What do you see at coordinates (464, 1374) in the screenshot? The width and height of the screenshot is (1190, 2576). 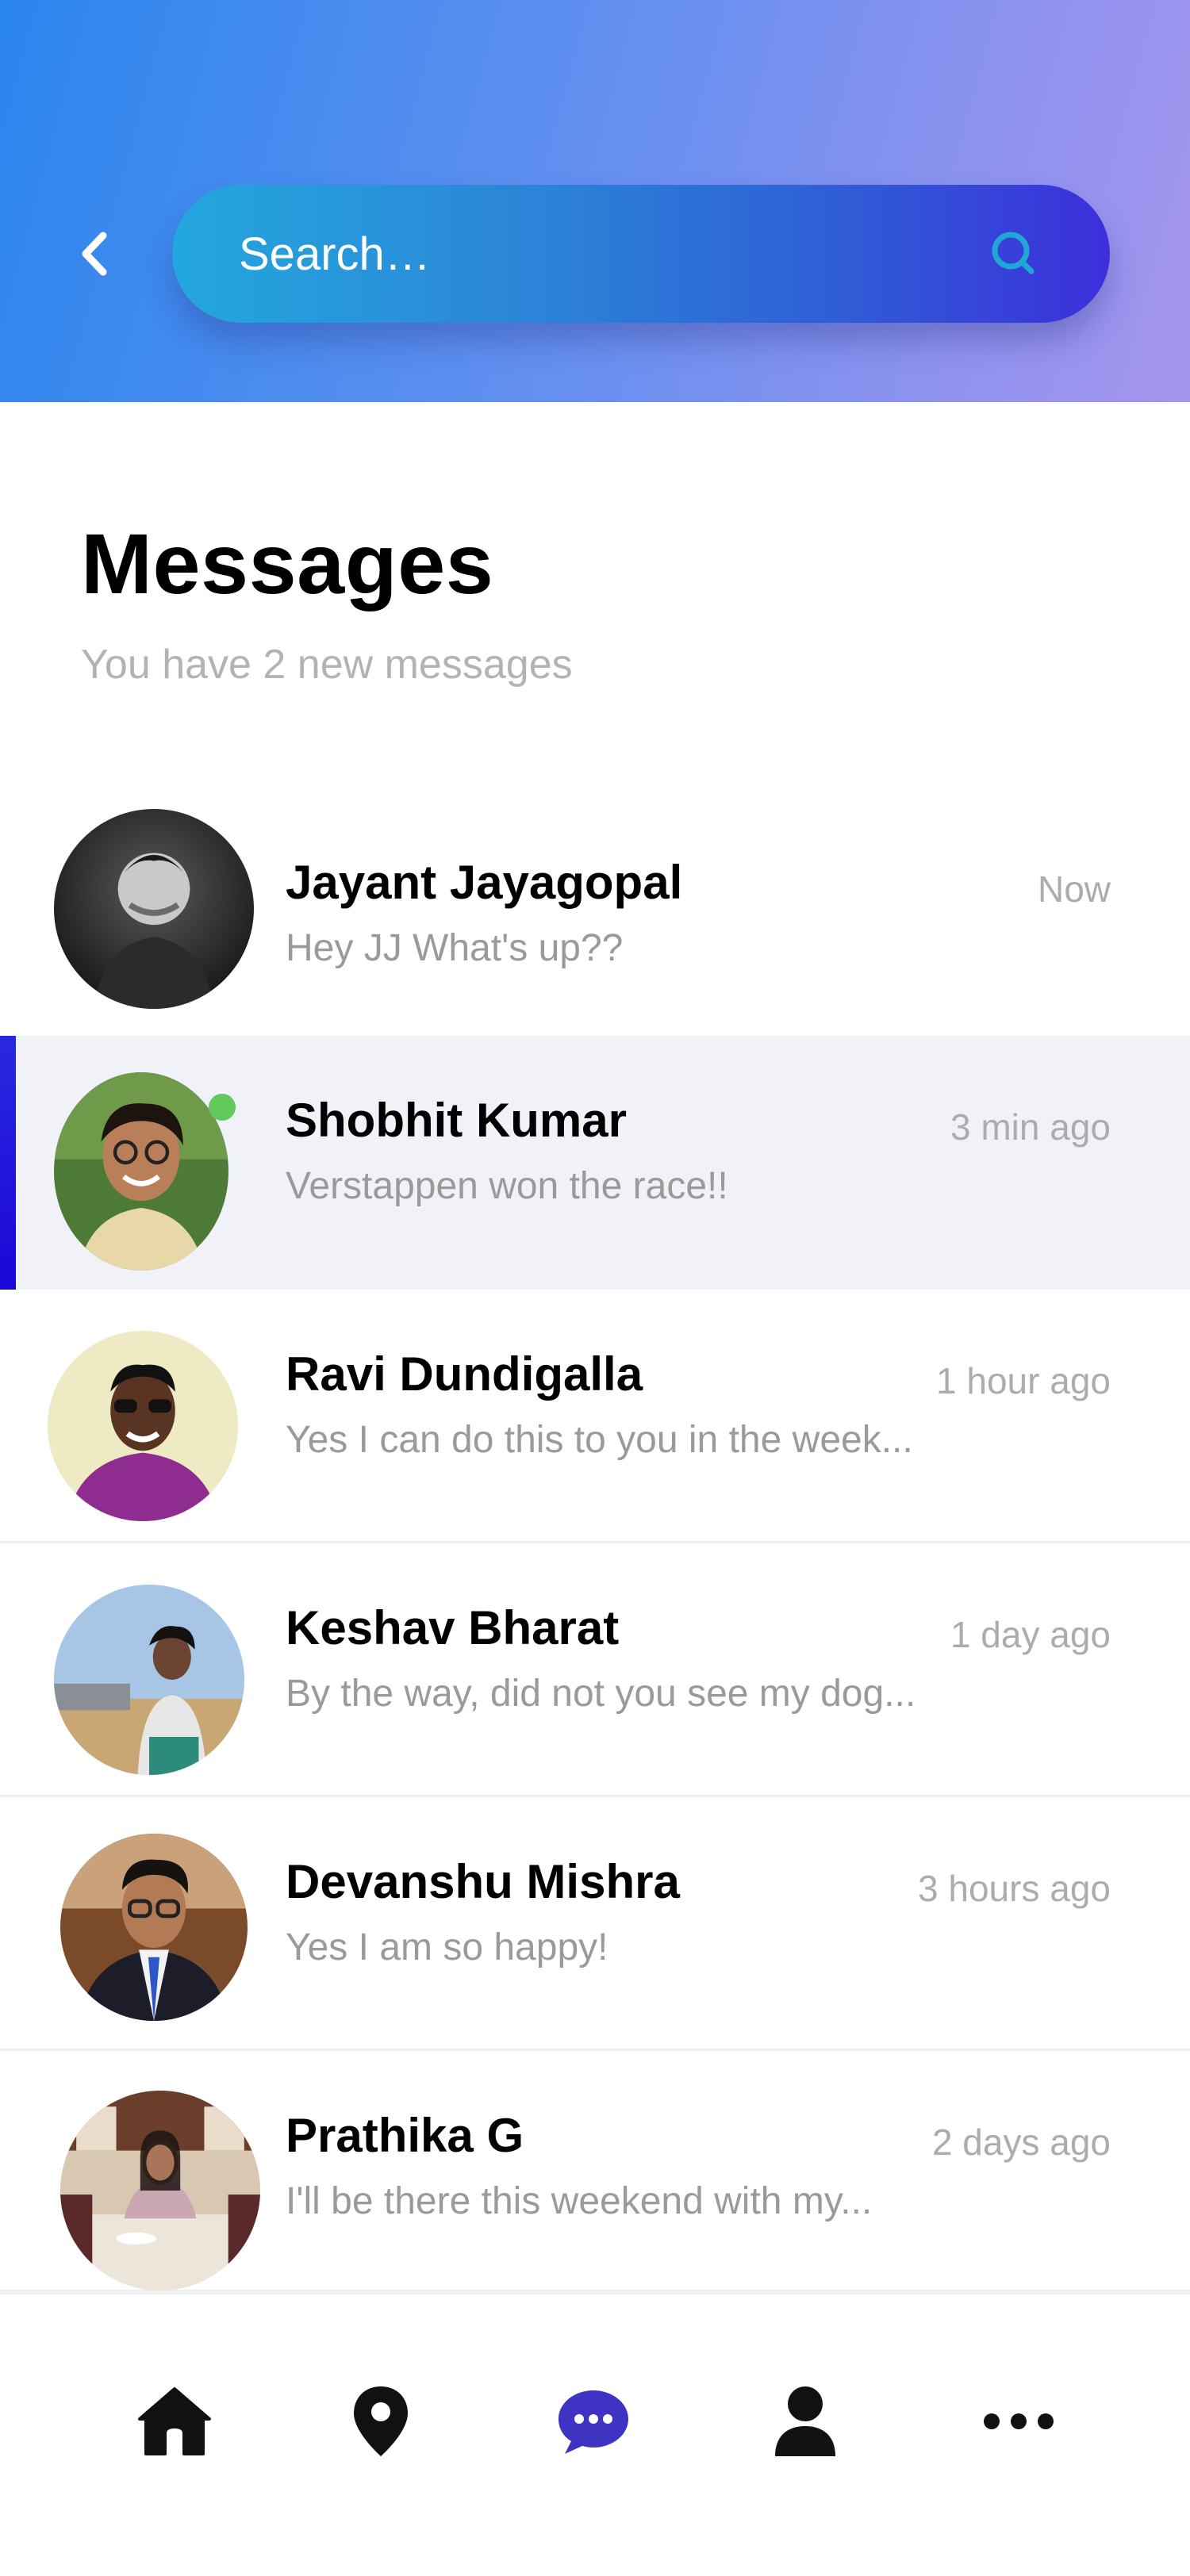 I see `contact-name: Ravi Dundigalla` at bounding box center [464, 1374].